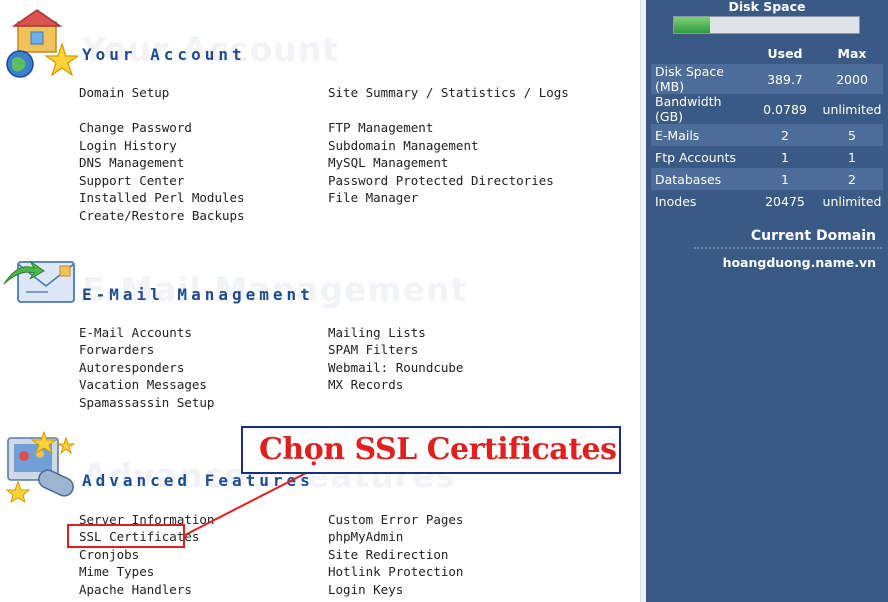 Image resolution: width=888 pixels, height=602 pixels. What do you see at coordinates (767, 7) in the screenshot?
I see `disk-space-title: Disk Space` at bounding box center [767, 7].